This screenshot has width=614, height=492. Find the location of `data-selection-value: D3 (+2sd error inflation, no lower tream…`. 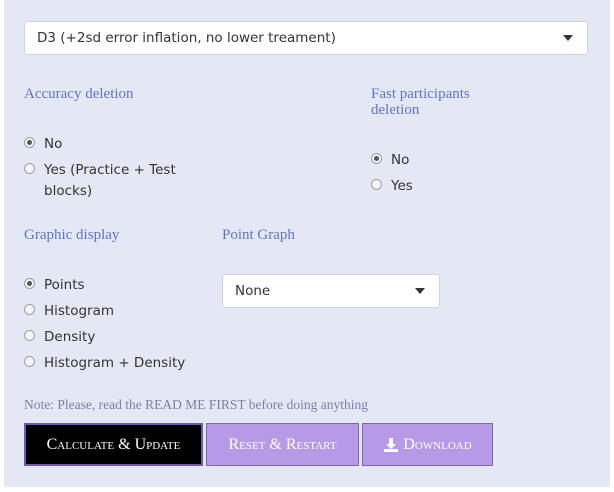

data-selection-value: D3 (+2sd error inflation, no lower tream… is located at coordinates (186, 38).